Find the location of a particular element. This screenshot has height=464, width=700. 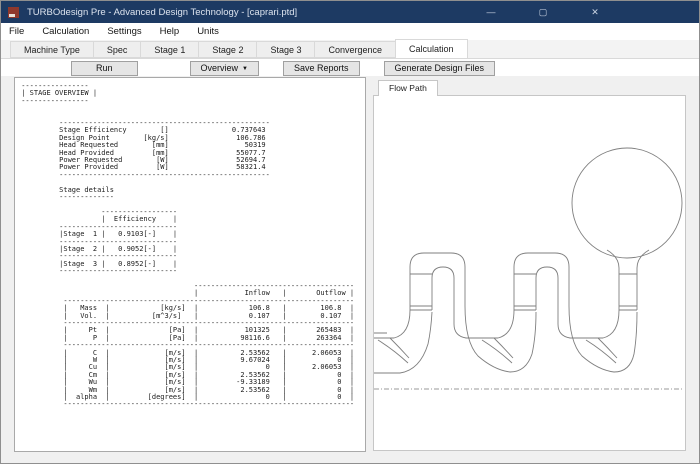

stage2-inner-notch is located at coordinates (547, 295).